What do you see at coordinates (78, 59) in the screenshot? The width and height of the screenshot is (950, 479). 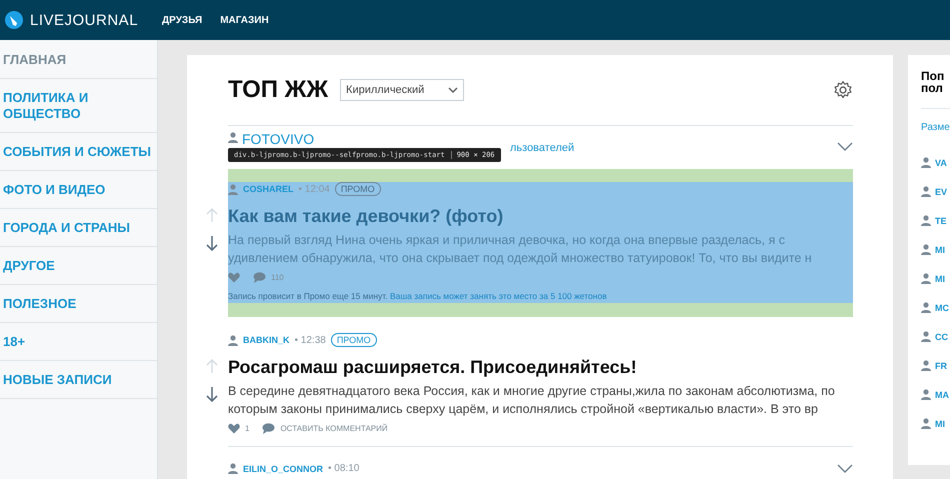 I see `sidebar-item: ГЛАВНАЯ` at bounding box center [78, 59].